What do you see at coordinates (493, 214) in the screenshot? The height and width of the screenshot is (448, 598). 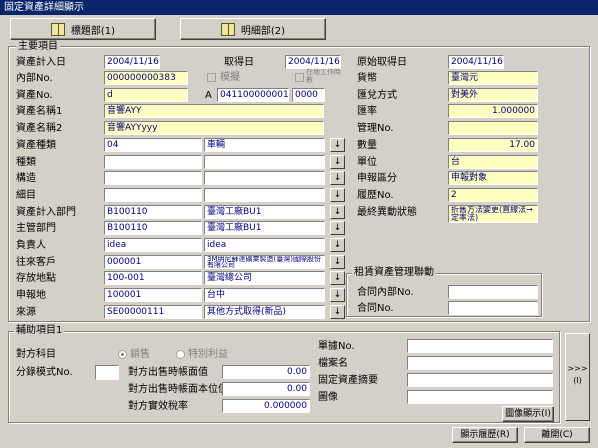 I see `right-row-value: 折舊方法變更(直線法→定率法)` at bounding box center [493, 214].